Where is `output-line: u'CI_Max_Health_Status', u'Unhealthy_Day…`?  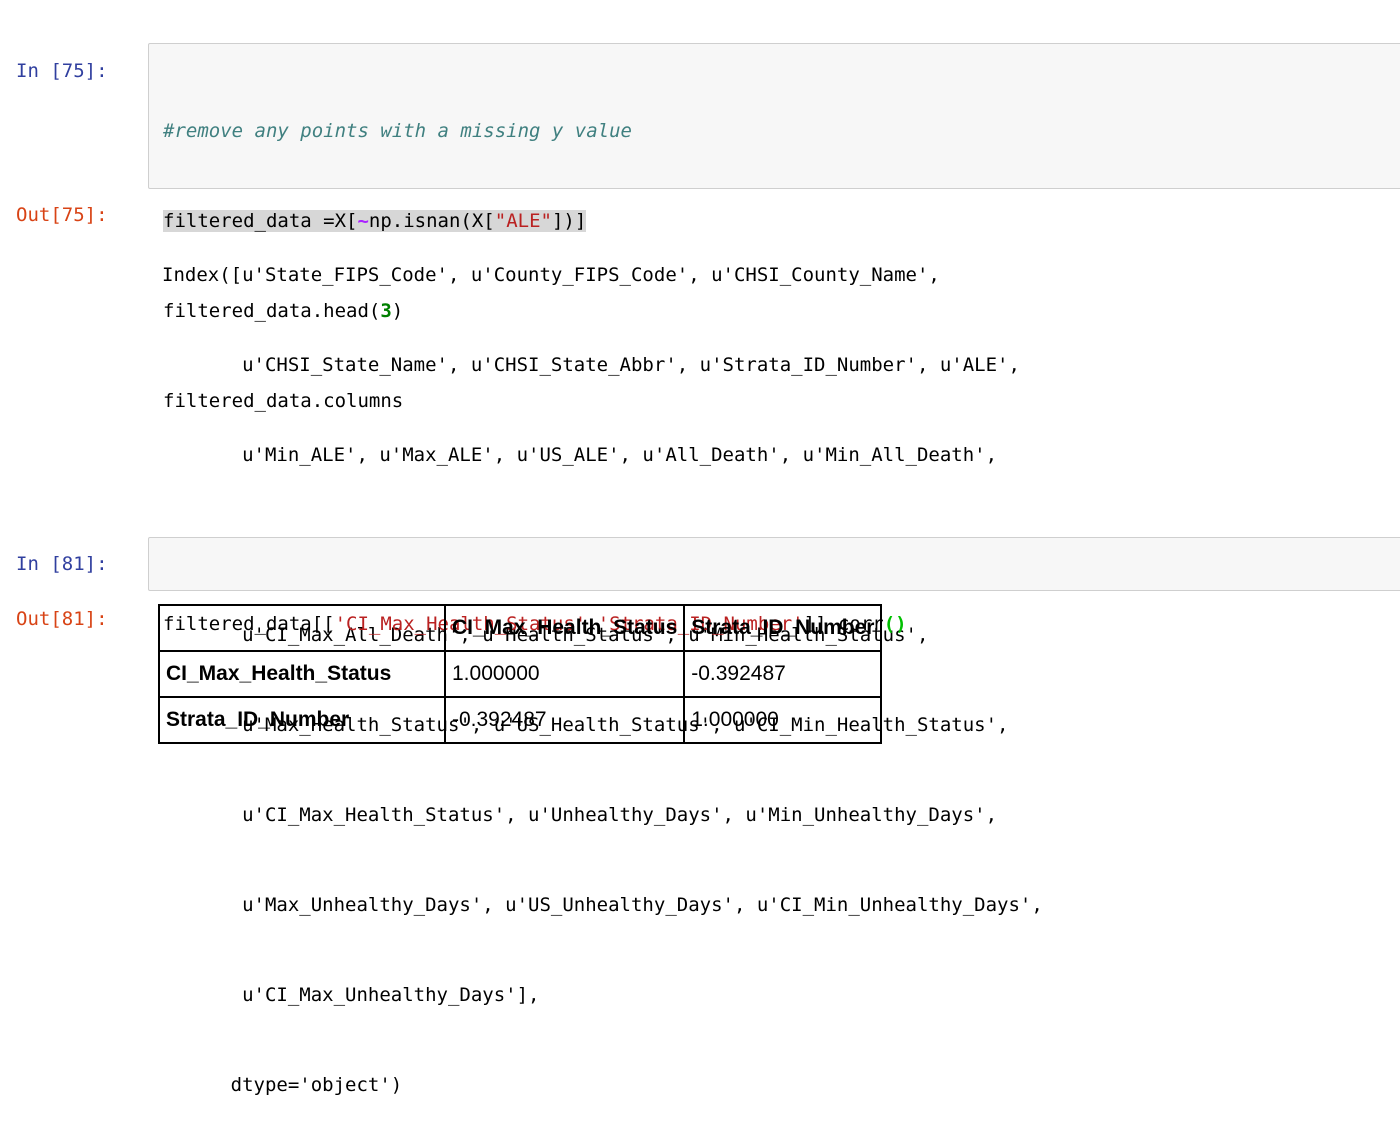 output-line: u'CI_Max_Health_Status', u'Unhealthy_Day… is located at coordinates (580, 815).